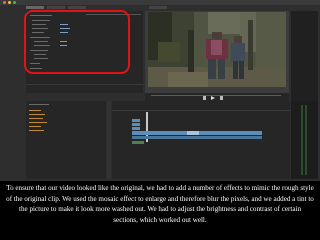 This screenshot has height=240, width=320. I want to click on side-panel, so click(304, 56).